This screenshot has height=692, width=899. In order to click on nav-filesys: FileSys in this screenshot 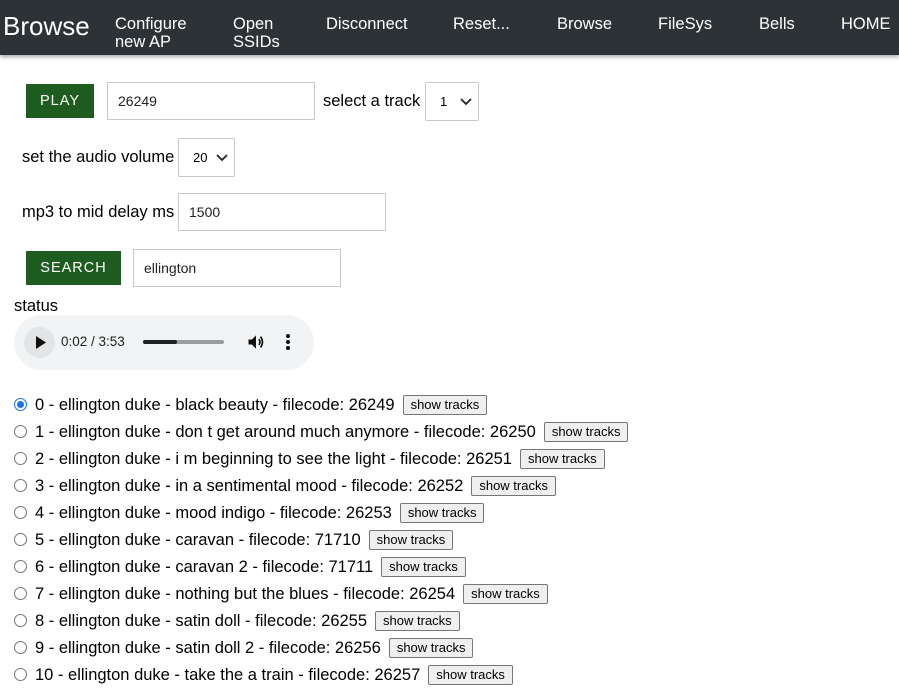, I will do `click(685, 24)`.